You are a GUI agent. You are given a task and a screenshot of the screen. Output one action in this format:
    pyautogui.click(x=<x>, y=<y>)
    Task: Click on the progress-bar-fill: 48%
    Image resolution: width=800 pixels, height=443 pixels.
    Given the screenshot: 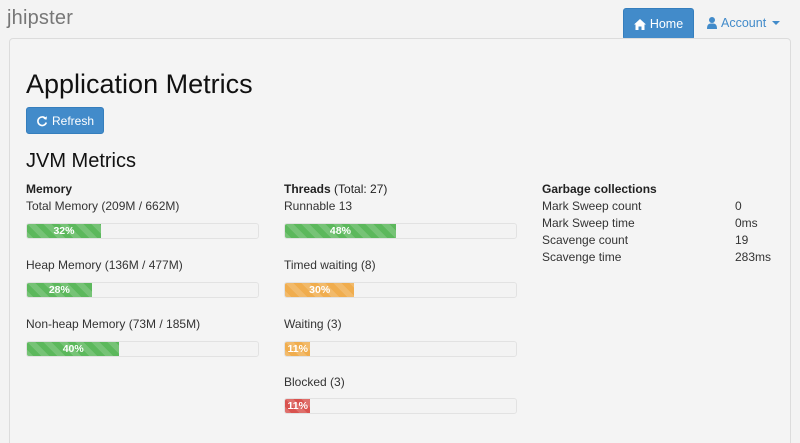 What is the action you would take?
    pyautogui.click(x=340, y=231)
    